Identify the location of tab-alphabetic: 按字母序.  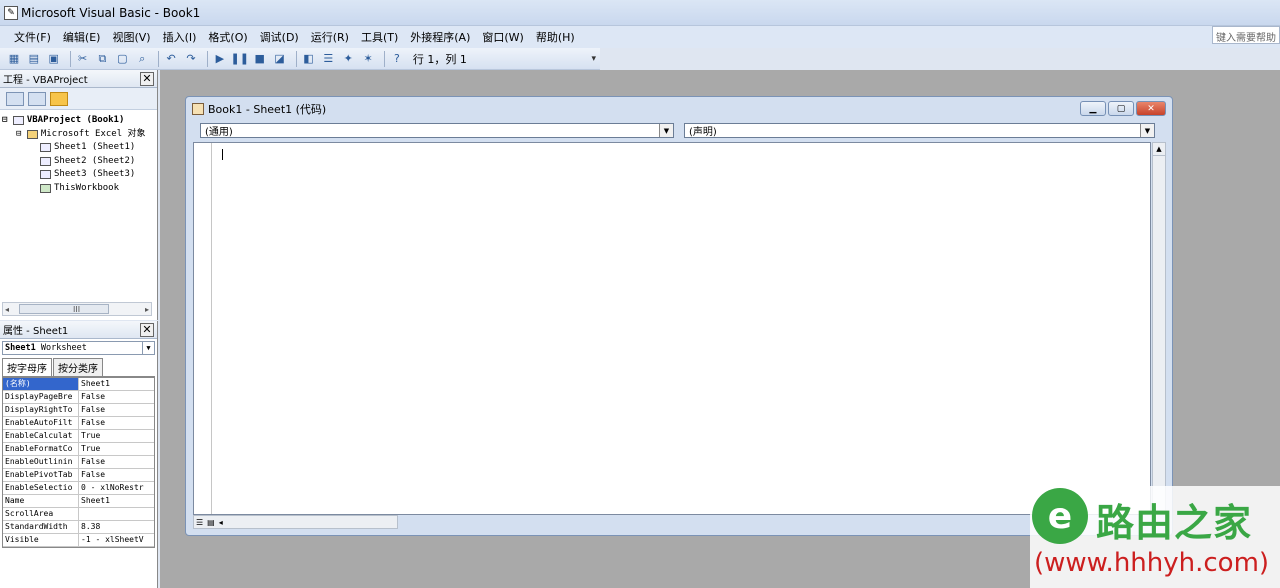
(27, 367).